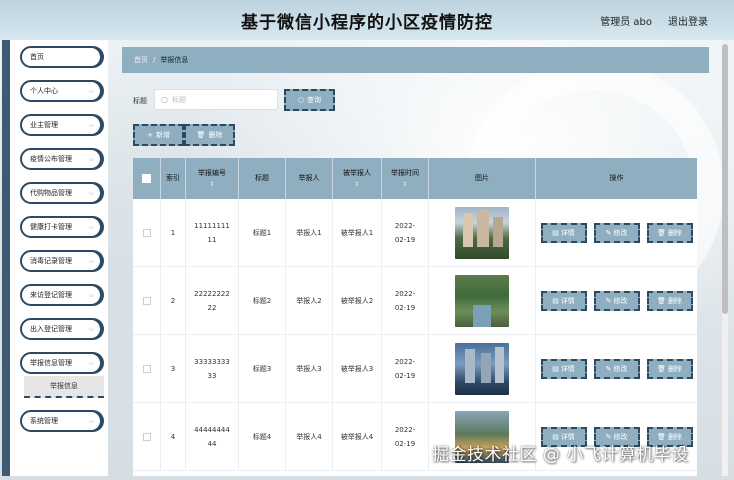  I want to click on select-all-cell, so click(147, 178).